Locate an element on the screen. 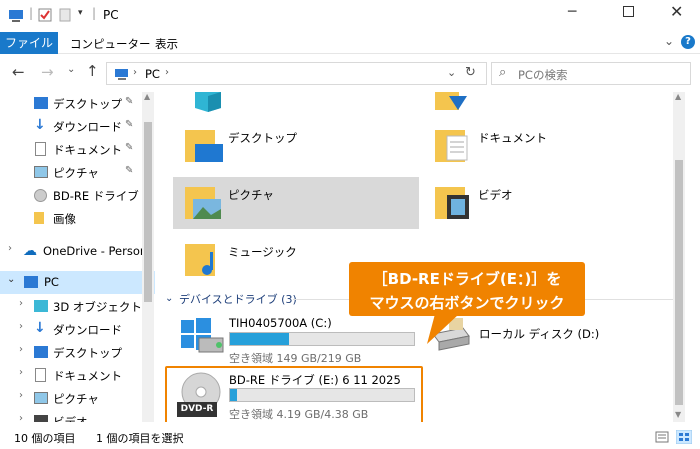 This screenshot has height=449, width=700. tab-computer: コンピューター is located at coordinates (110, 44).